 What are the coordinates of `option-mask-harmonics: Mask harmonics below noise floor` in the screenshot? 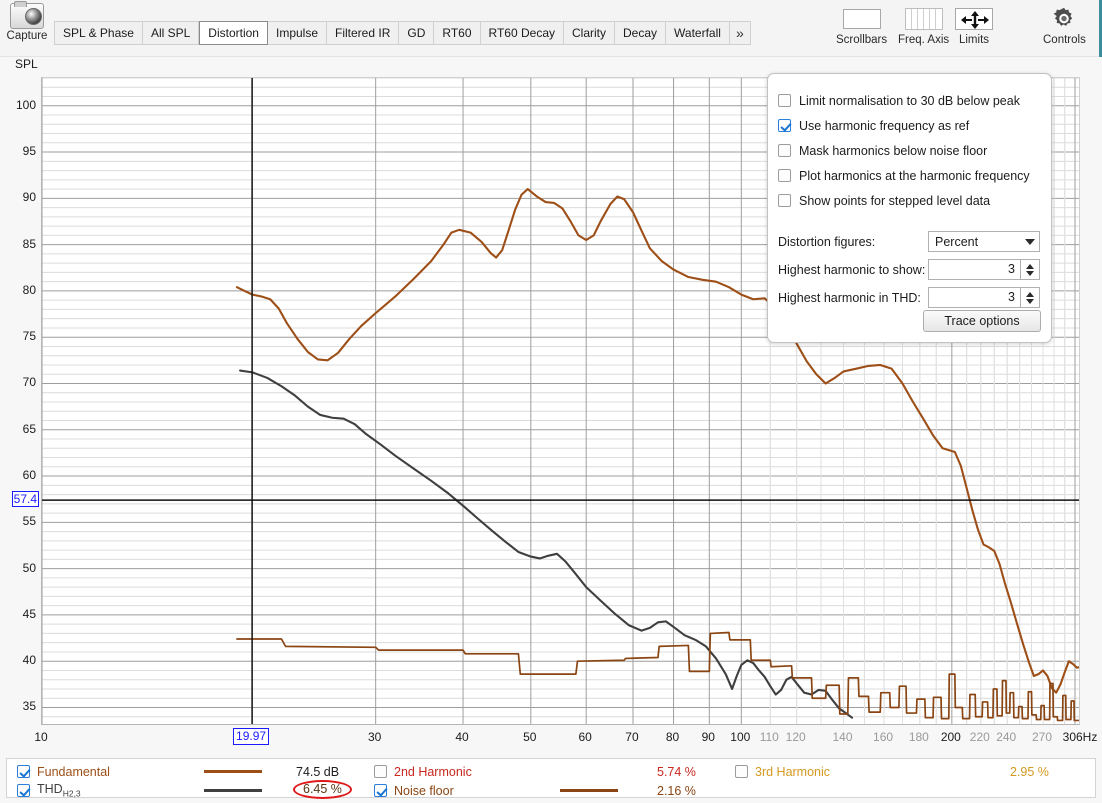 It's located at (909, 150).